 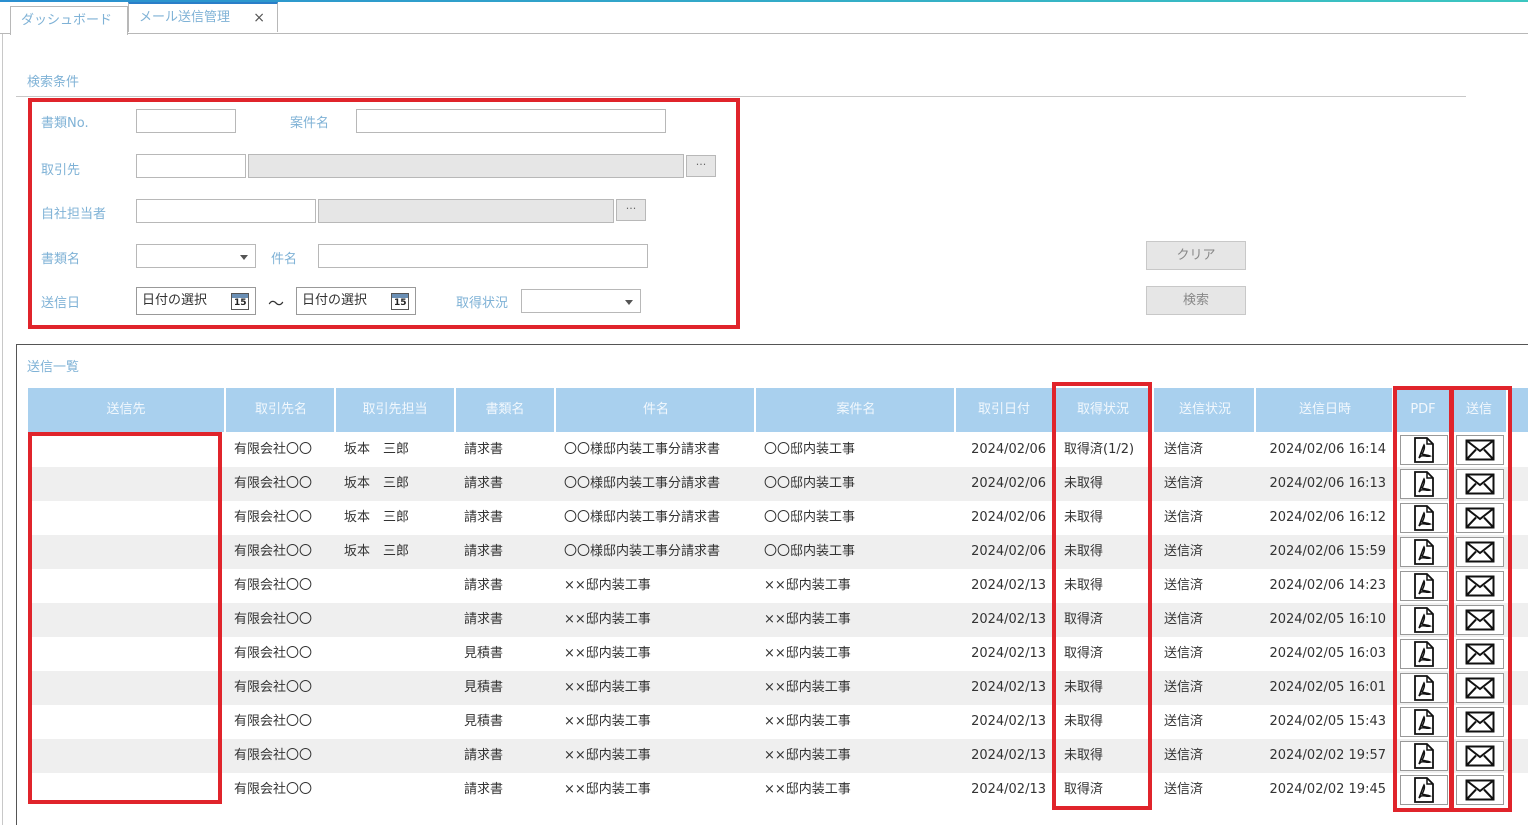 I want to click on column-header-acquired-status: 取得状況, so click(x=1104, y=410).